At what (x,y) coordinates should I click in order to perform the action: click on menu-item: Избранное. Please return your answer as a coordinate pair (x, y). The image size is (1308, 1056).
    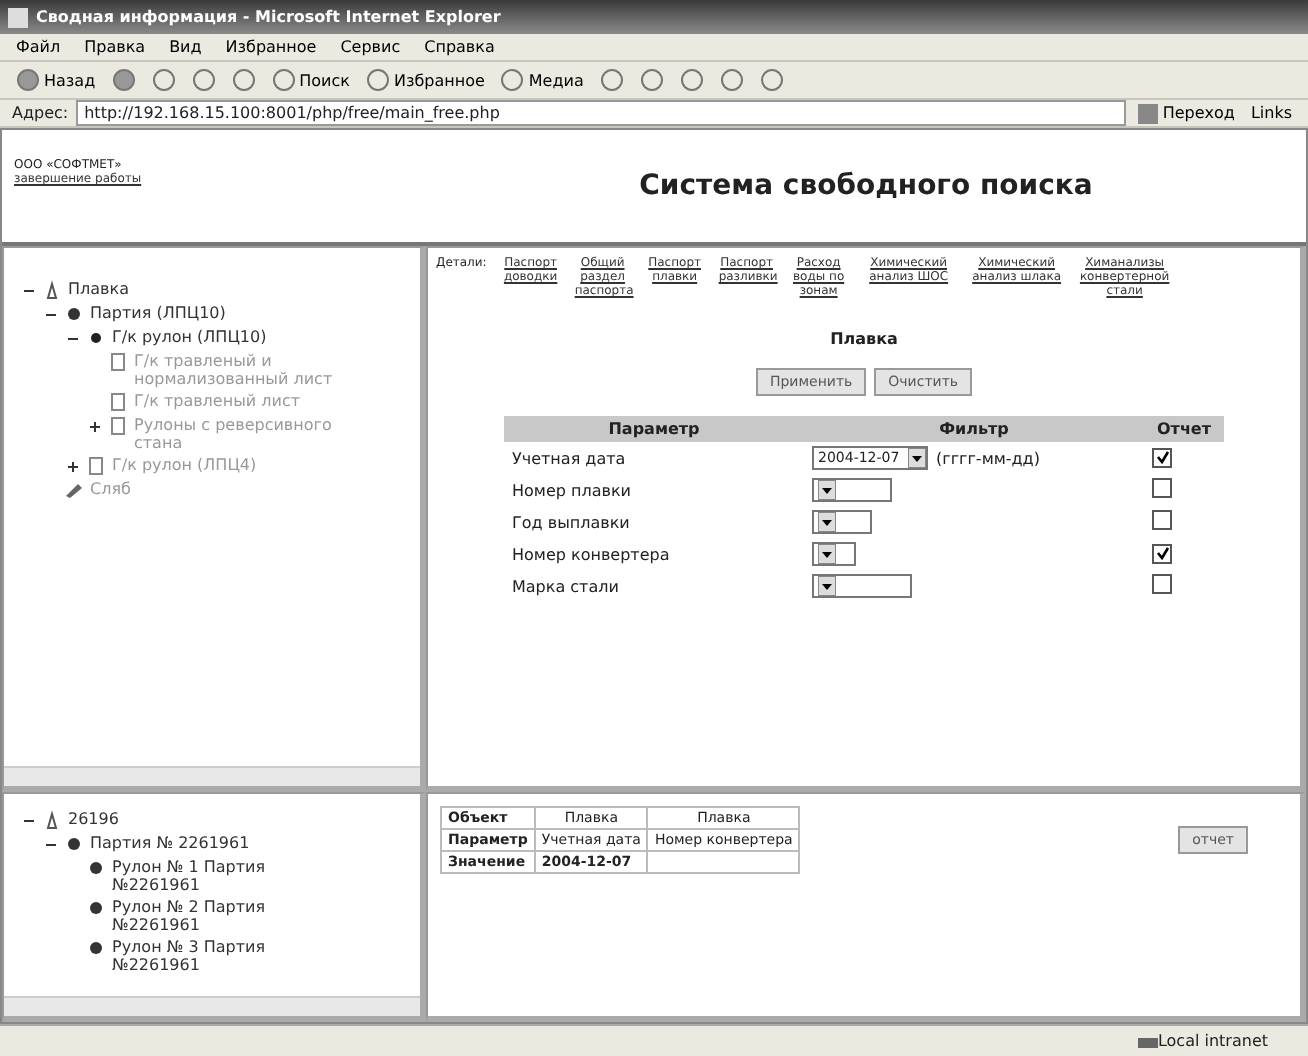
    Looking at the image, I should click on (271, 47).